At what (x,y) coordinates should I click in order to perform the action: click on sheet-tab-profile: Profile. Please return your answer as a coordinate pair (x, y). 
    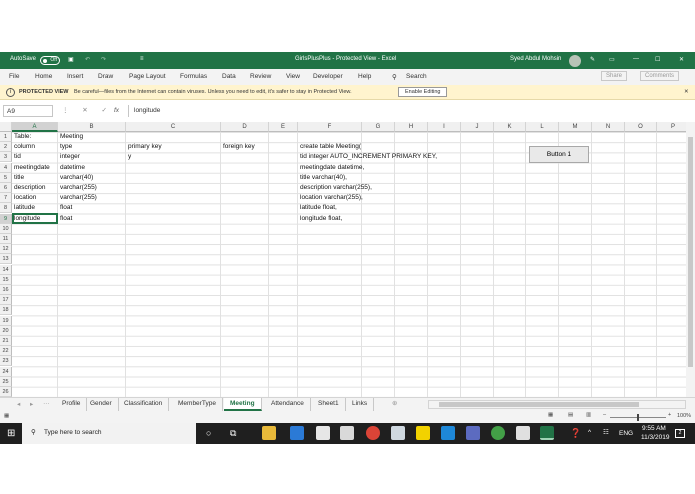
    Looking at the image, I should click on (72, 404).